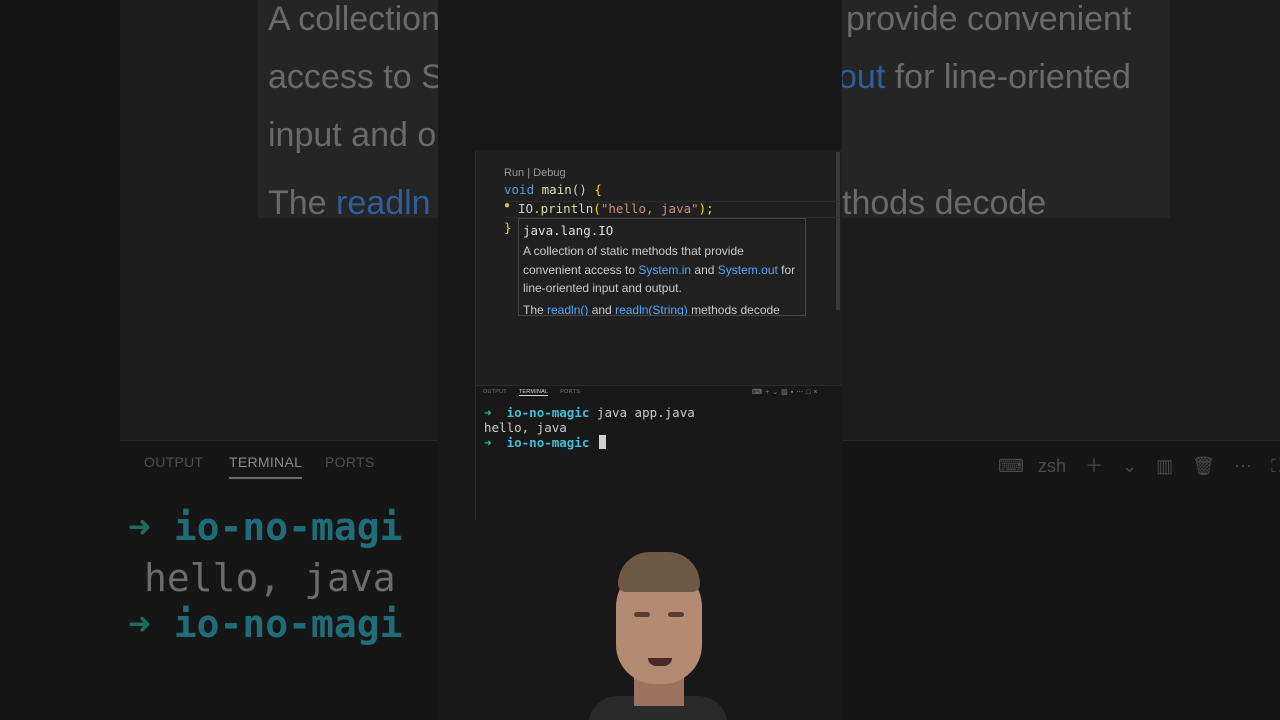  Describe the element at coordinates (838, 231) in the screenshot. I see `editor-scrollbar` at that location.